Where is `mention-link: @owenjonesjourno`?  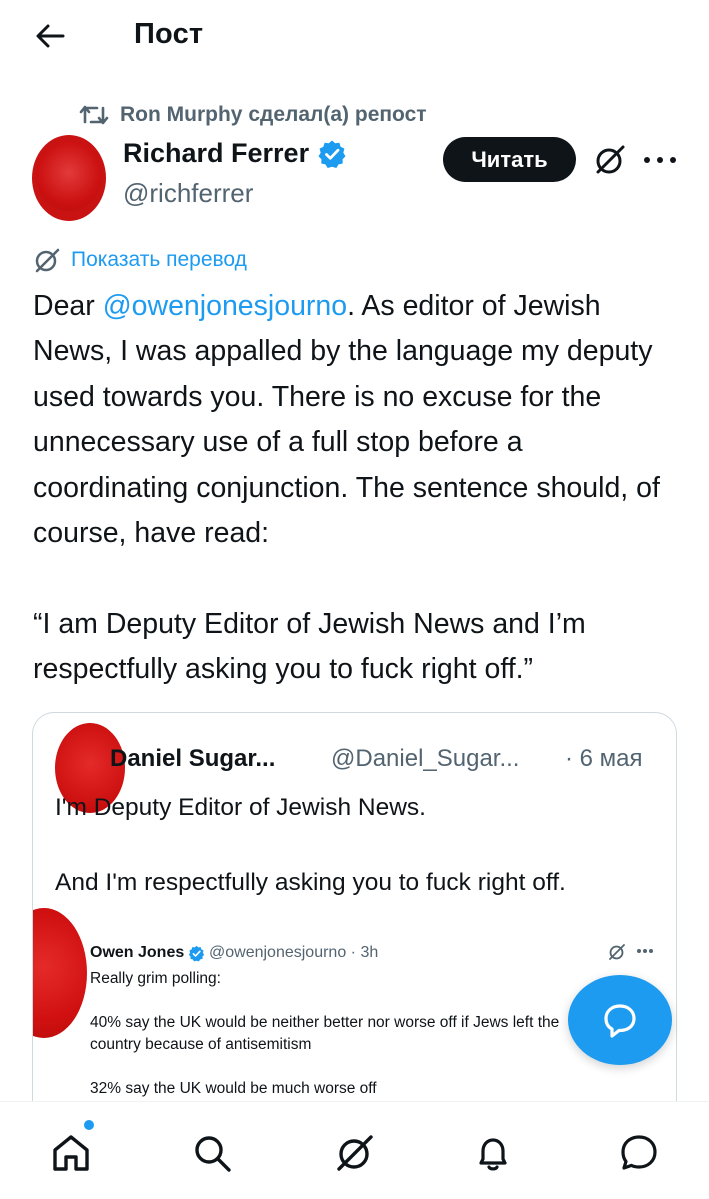
mention-link: @owenjonesjourno is located at coordinates (225, 306).